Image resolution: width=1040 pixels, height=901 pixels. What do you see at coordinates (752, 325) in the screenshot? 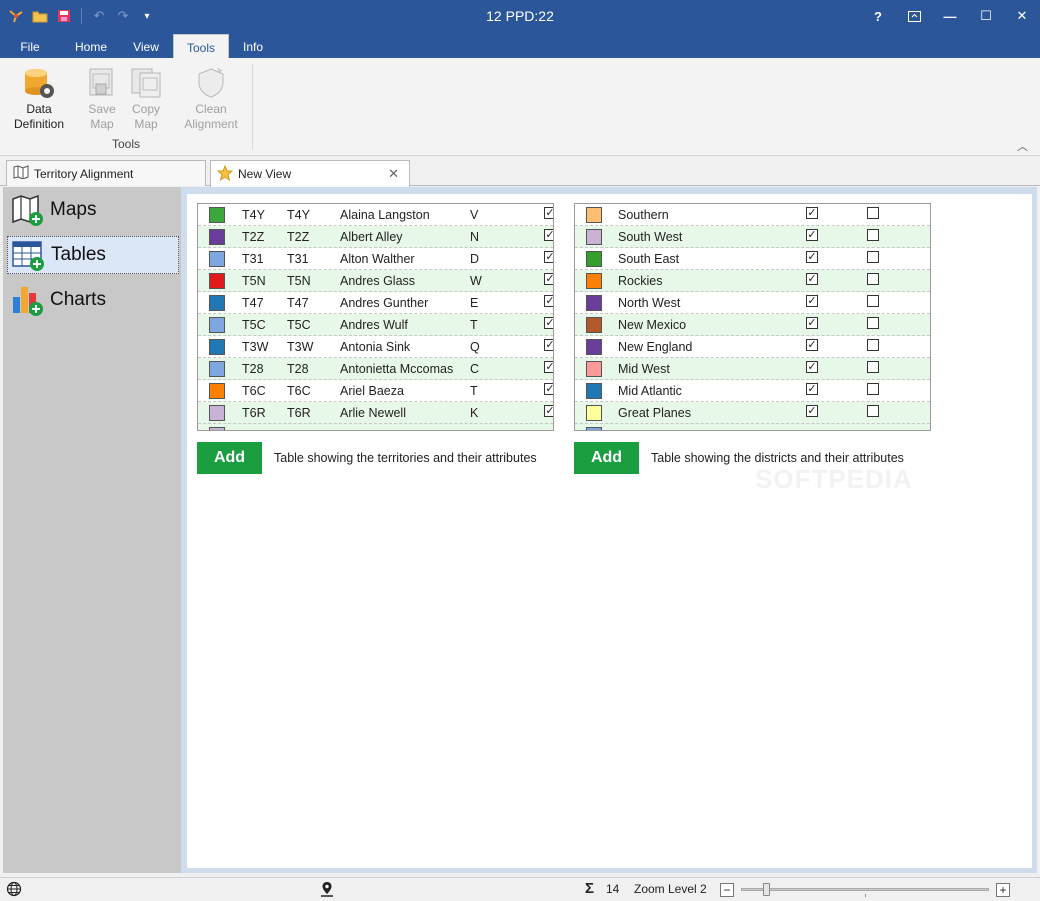
I see `table-row: New Mexico ✓` at bounding box center [752, 325].